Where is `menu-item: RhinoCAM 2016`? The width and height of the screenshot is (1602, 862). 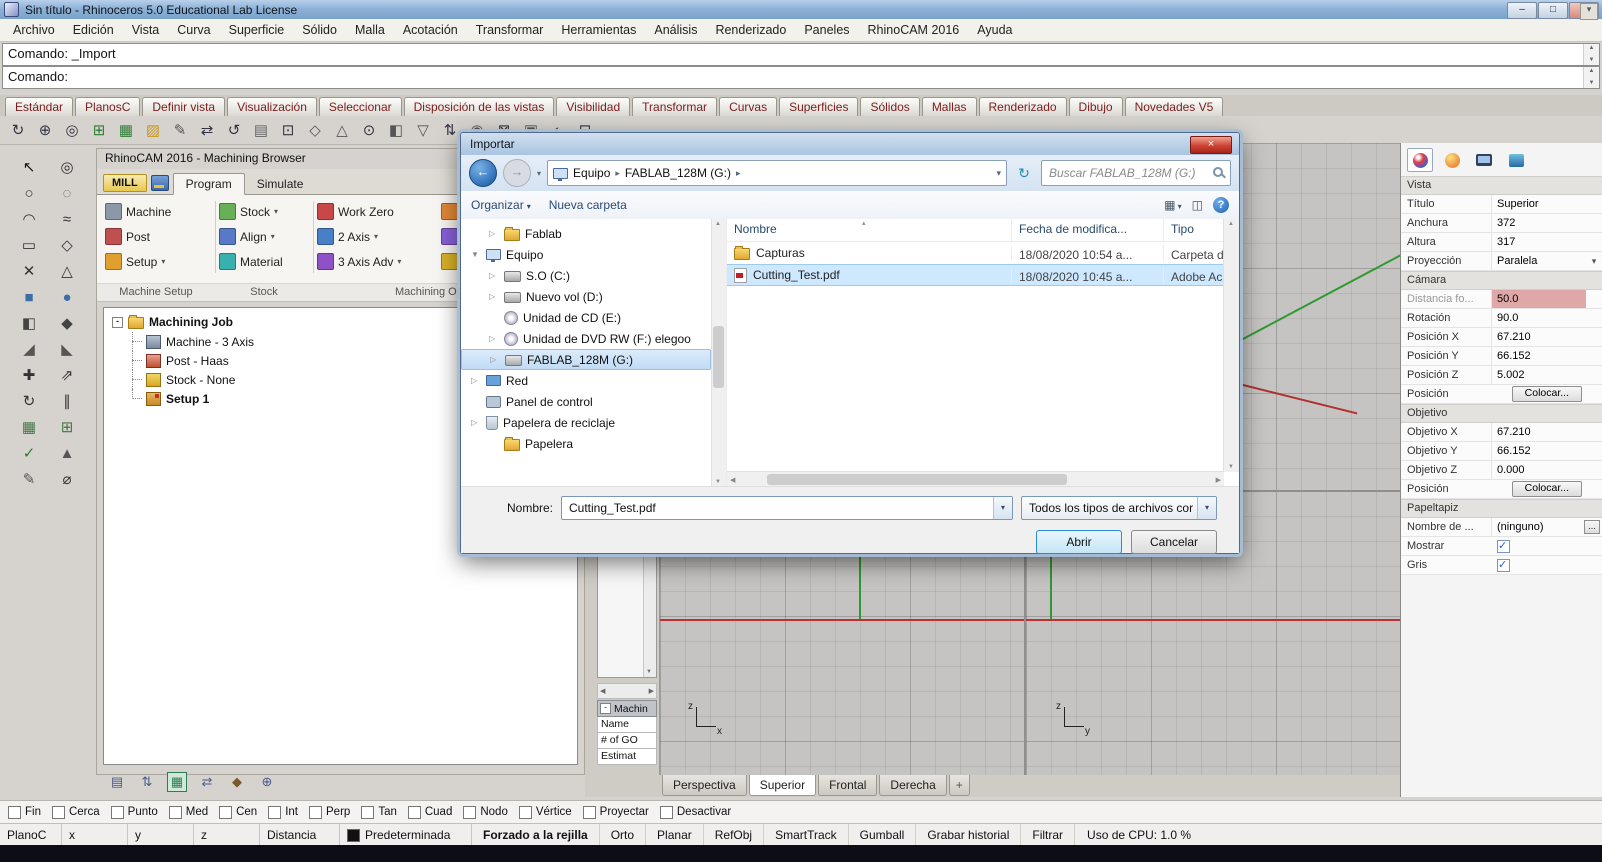 menu-item: RhinoCAM 2016 is located at coordinates (914, 30).